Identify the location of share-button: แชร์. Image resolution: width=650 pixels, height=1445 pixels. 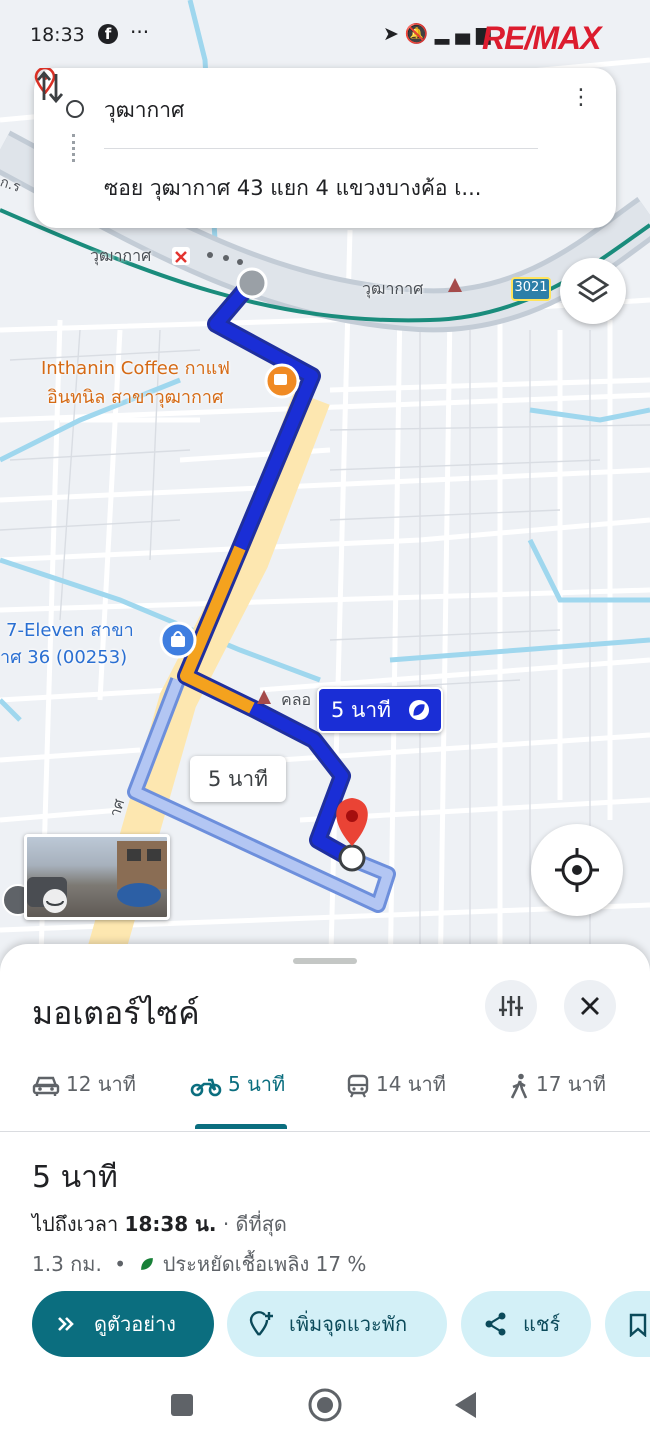
(526, 1324).